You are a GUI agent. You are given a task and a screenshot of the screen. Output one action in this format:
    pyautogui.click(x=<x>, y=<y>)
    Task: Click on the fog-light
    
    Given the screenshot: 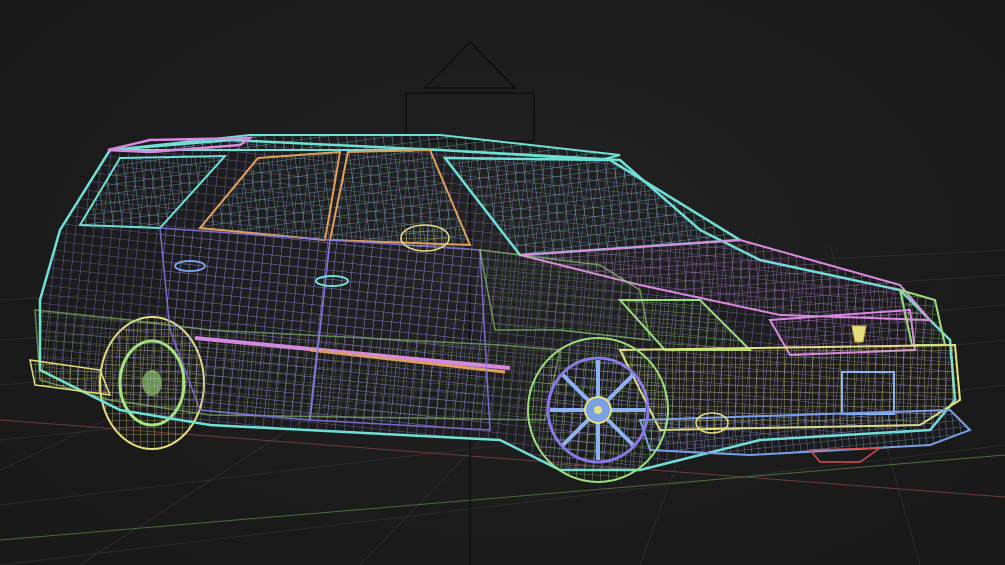 What is the action you would take?
    pyautogui.click(x=712, y=423)
    